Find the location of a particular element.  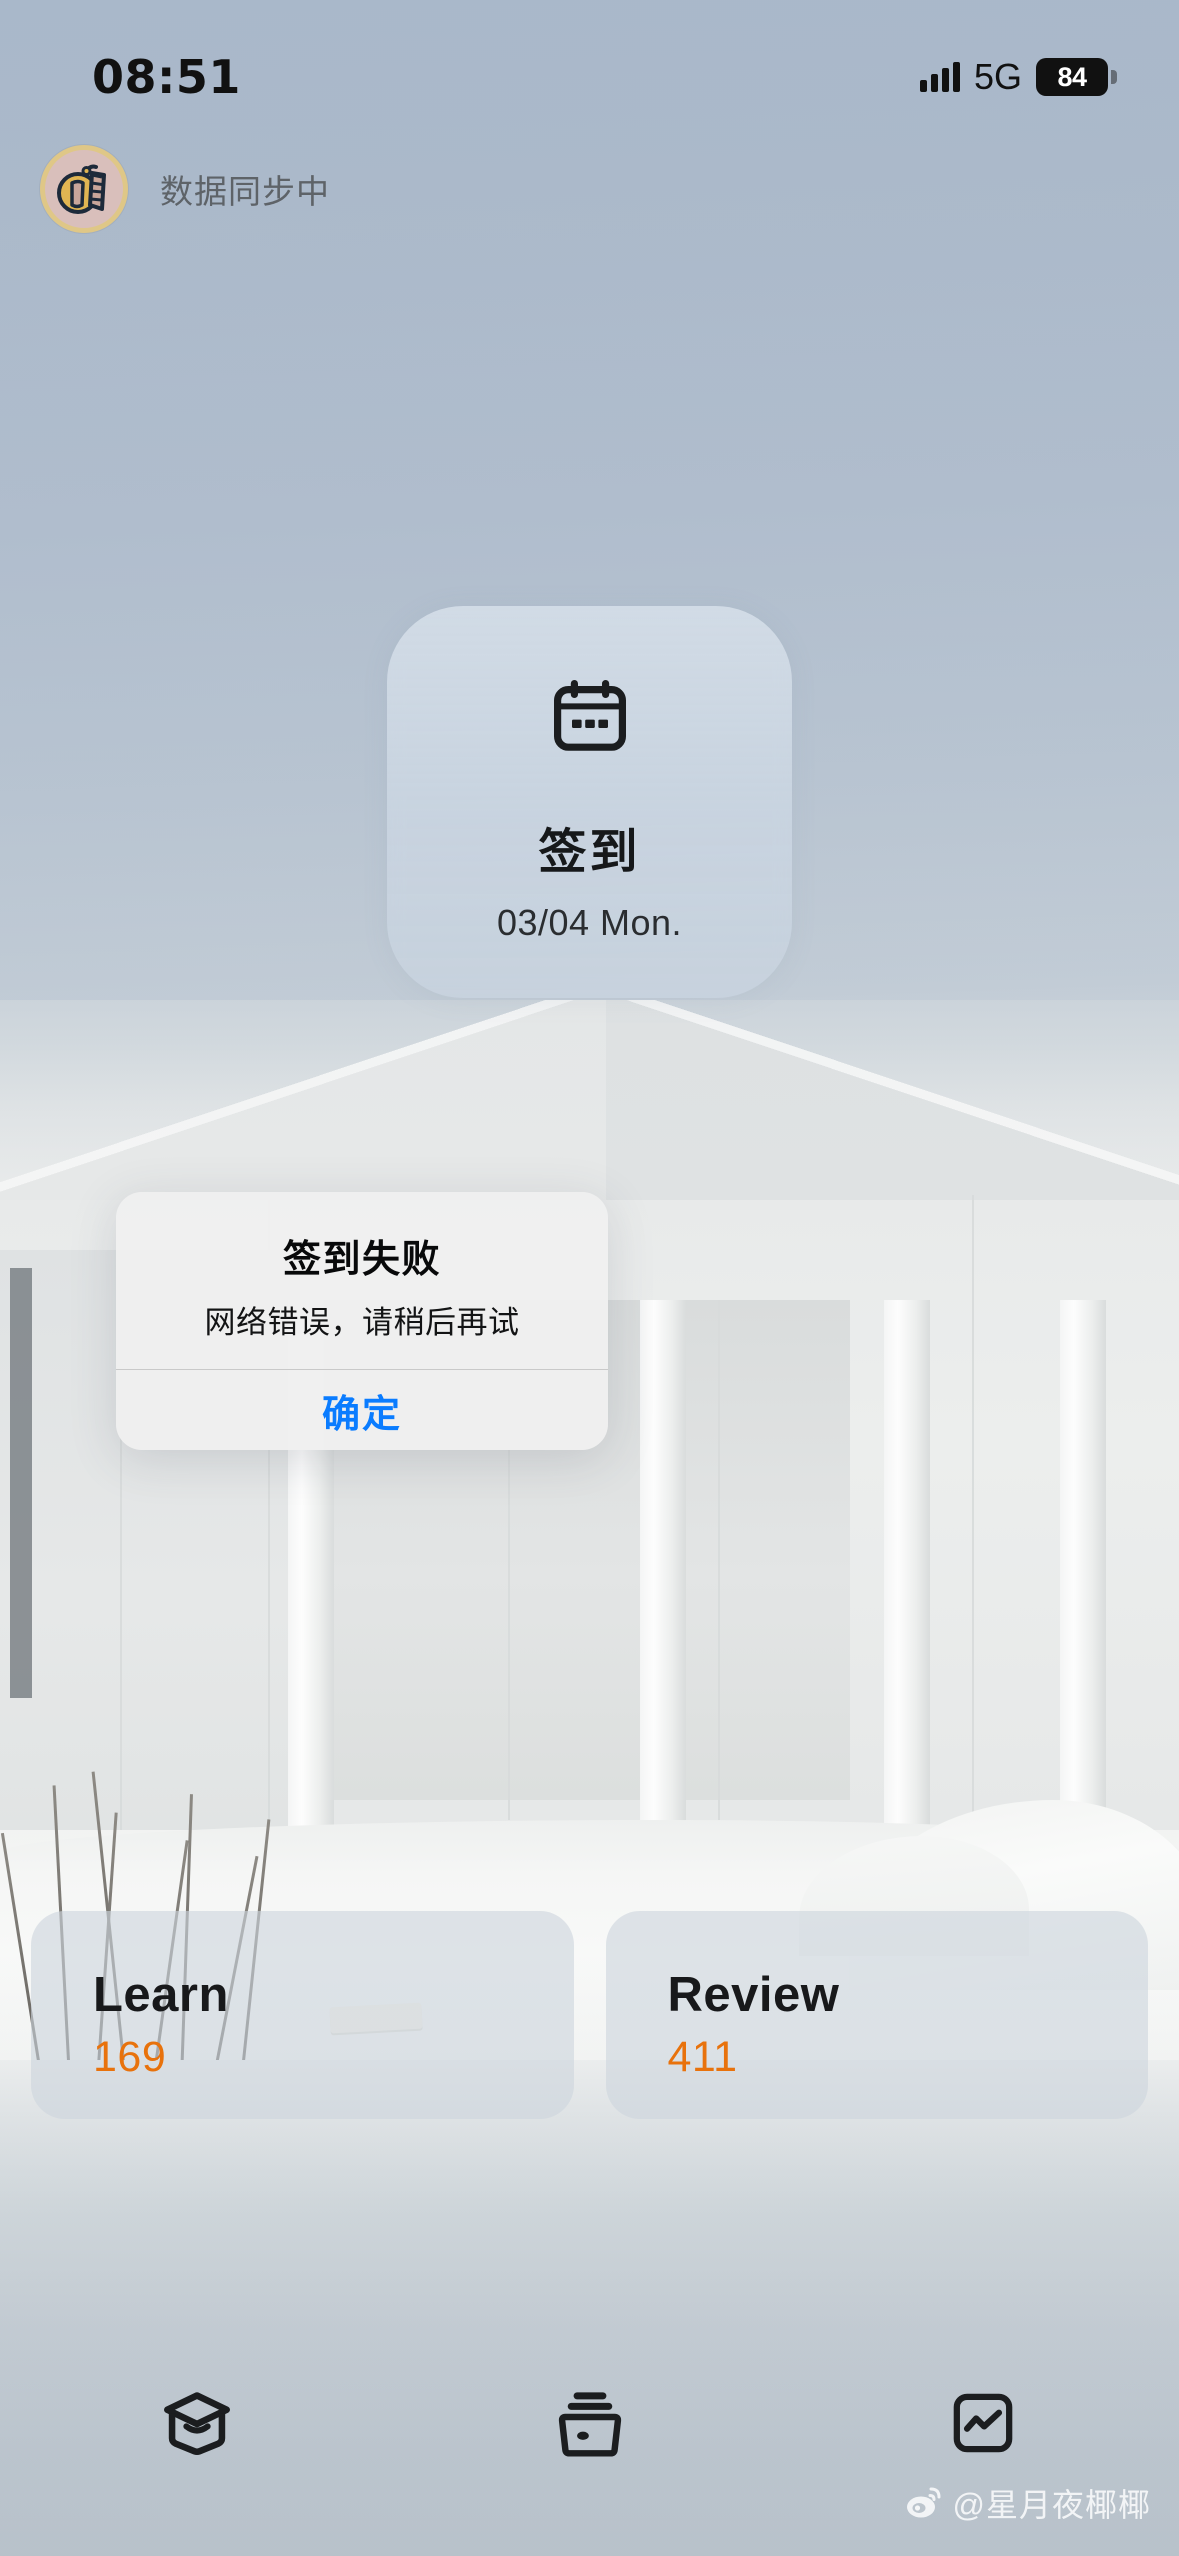

alert-dialog: 签到失败 网络错误，请稍后再试 确定 is located at coordinates (362, 1321).